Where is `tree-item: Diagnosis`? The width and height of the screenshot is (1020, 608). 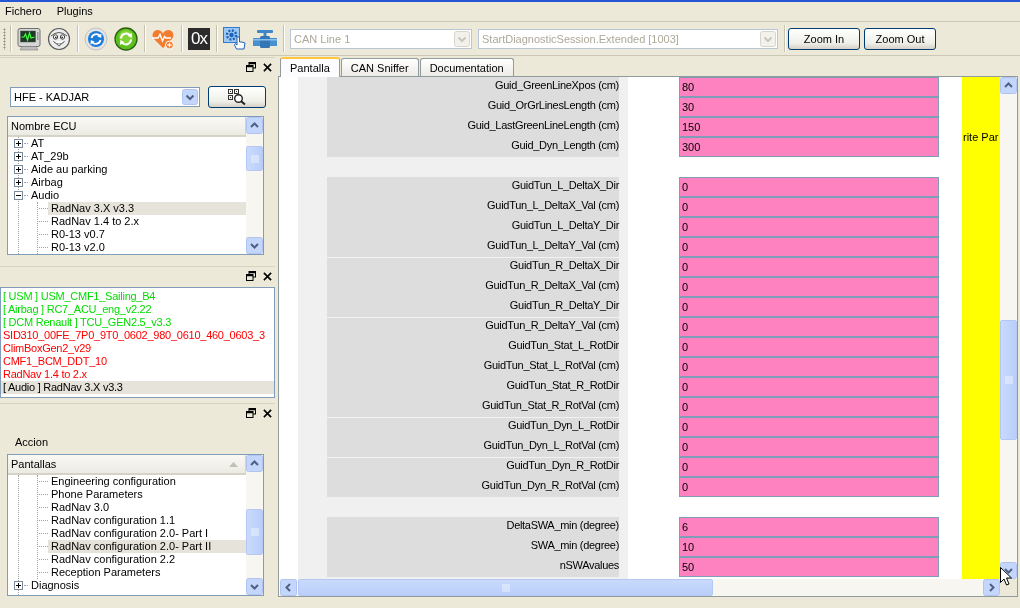 tree-item: Diagnosis is located at coordinates (55, 585).